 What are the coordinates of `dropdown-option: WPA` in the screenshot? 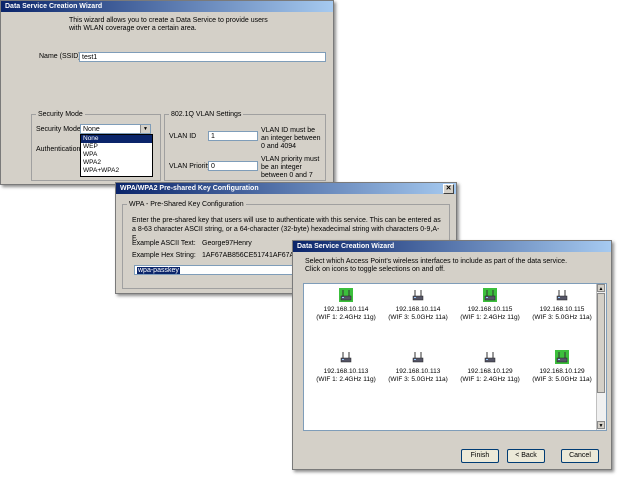 It's located at (116, 155).